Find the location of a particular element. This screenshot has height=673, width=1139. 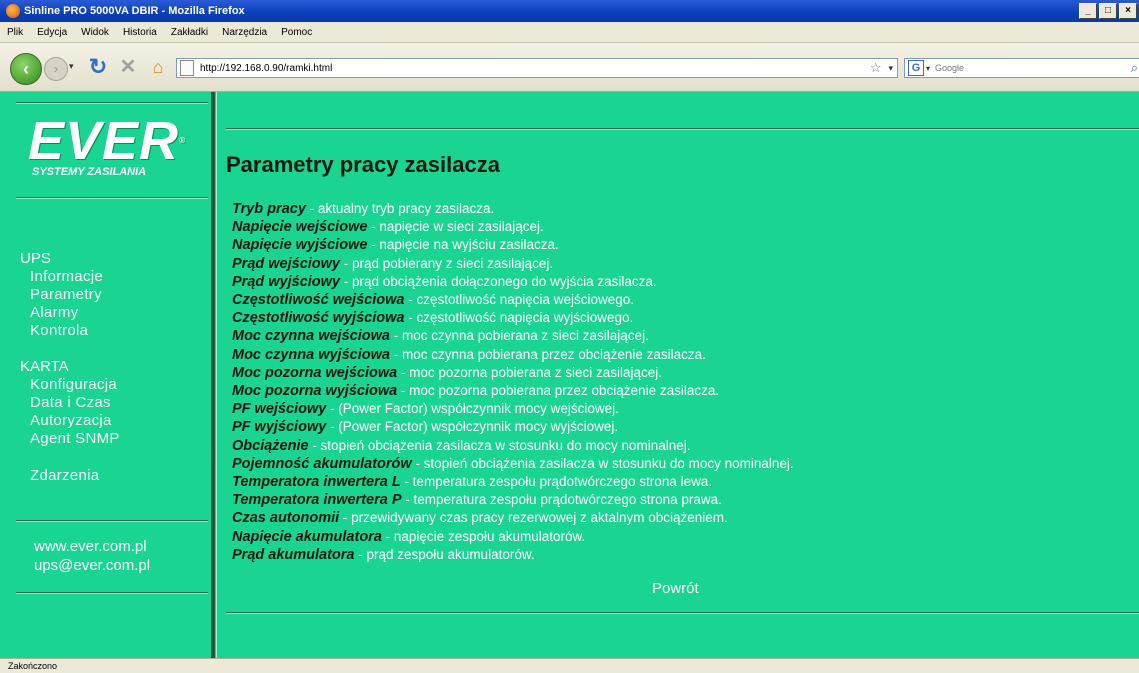

ever-logo: EVER® SYSTEMY ZASILANIA is located at coordinates (107, 144).